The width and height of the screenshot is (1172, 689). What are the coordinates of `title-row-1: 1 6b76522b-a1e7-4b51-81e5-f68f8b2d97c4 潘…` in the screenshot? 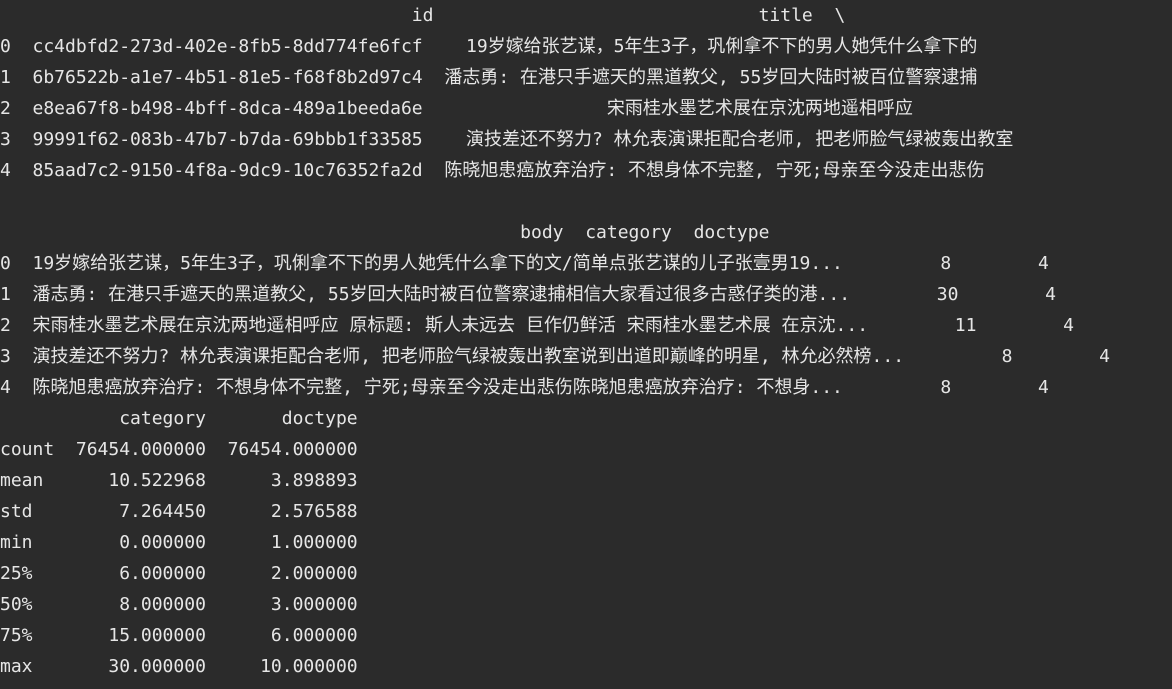 It's located at (489, 77).